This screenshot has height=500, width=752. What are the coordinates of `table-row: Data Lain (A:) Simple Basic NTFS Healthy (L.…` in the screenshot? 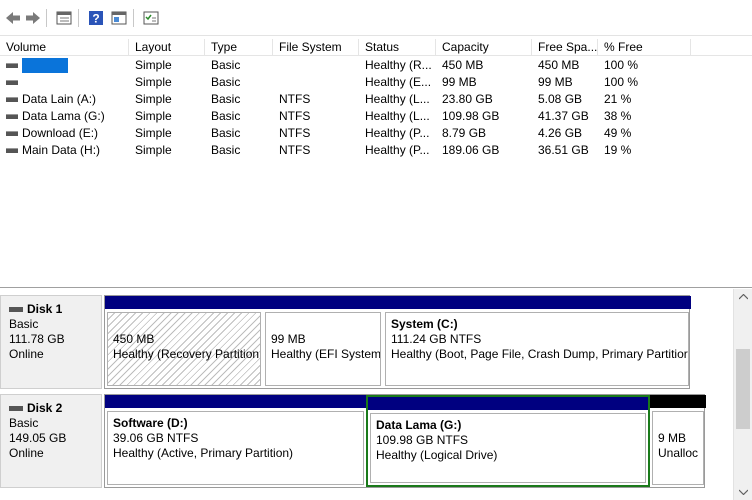 It's located at (376, 99).